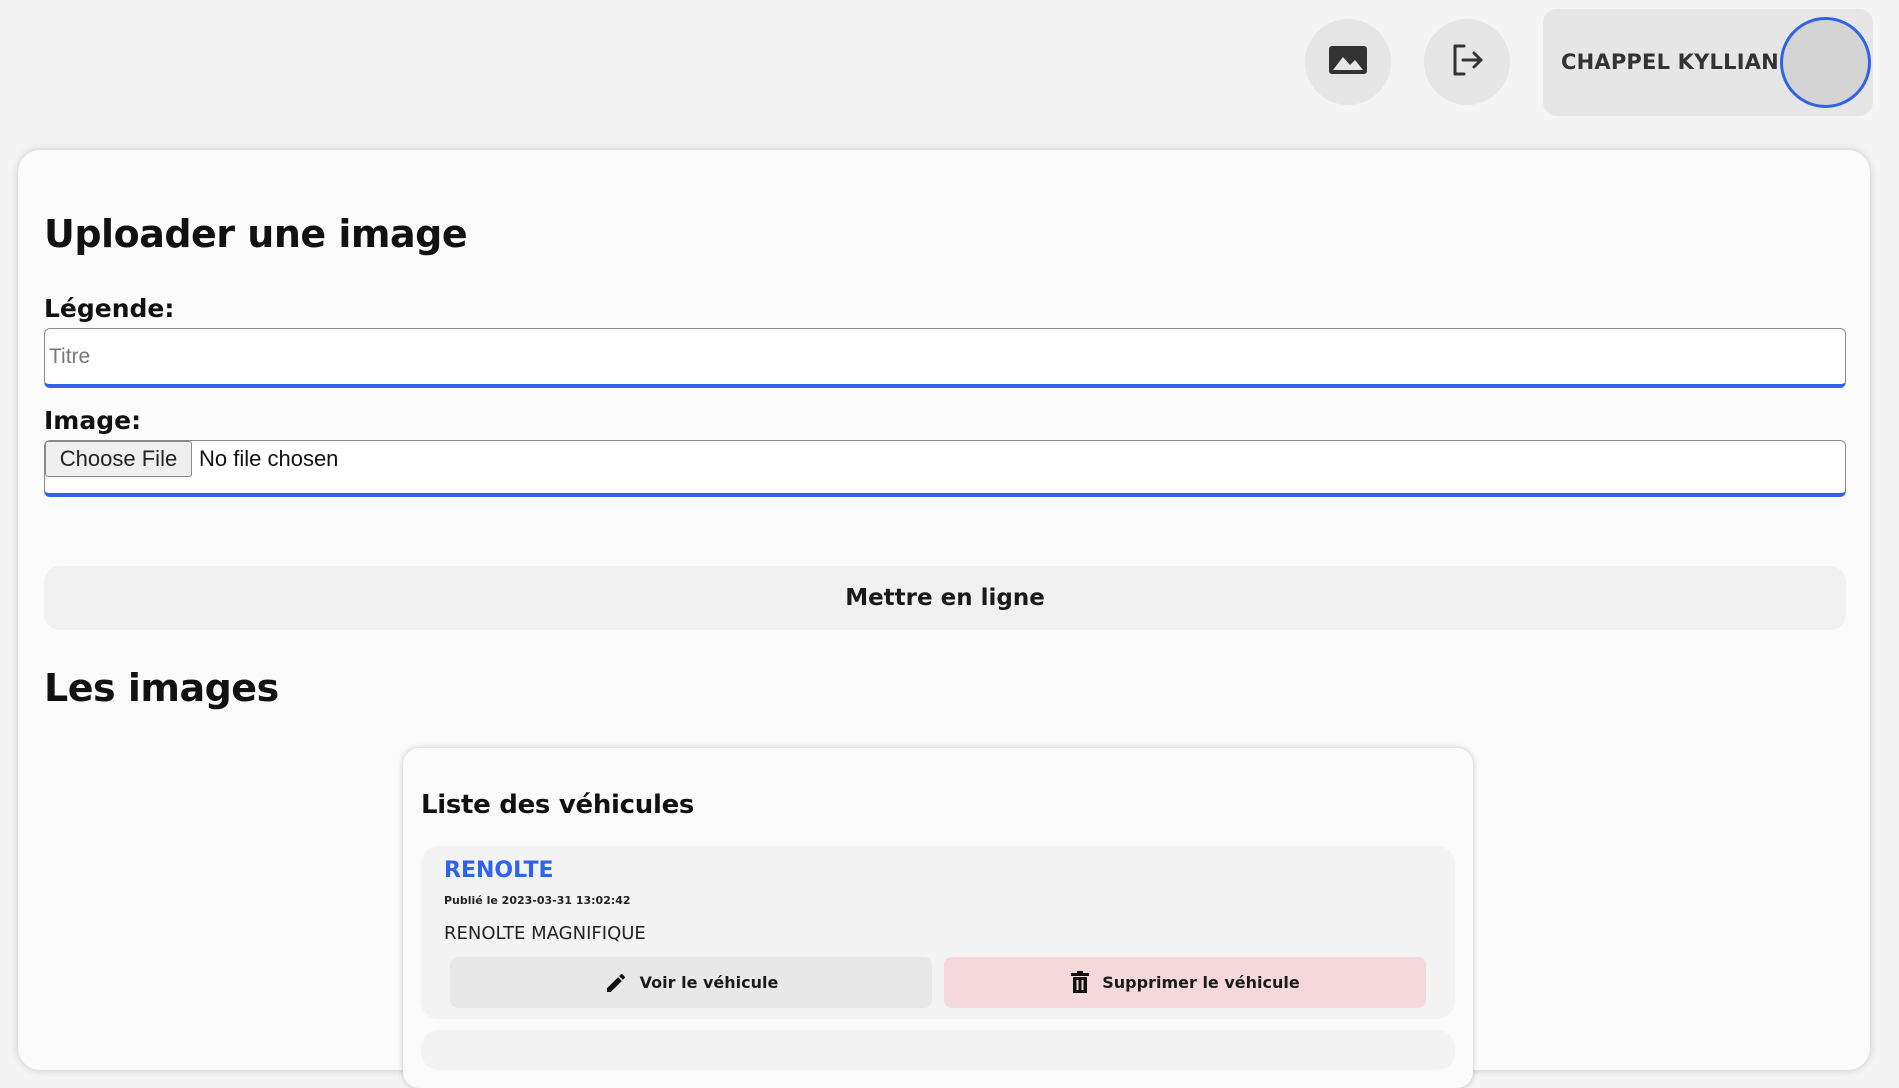 The width and height of the screenshot is (1899, 1088). I want to click on image-icon, so click(1348, 62).